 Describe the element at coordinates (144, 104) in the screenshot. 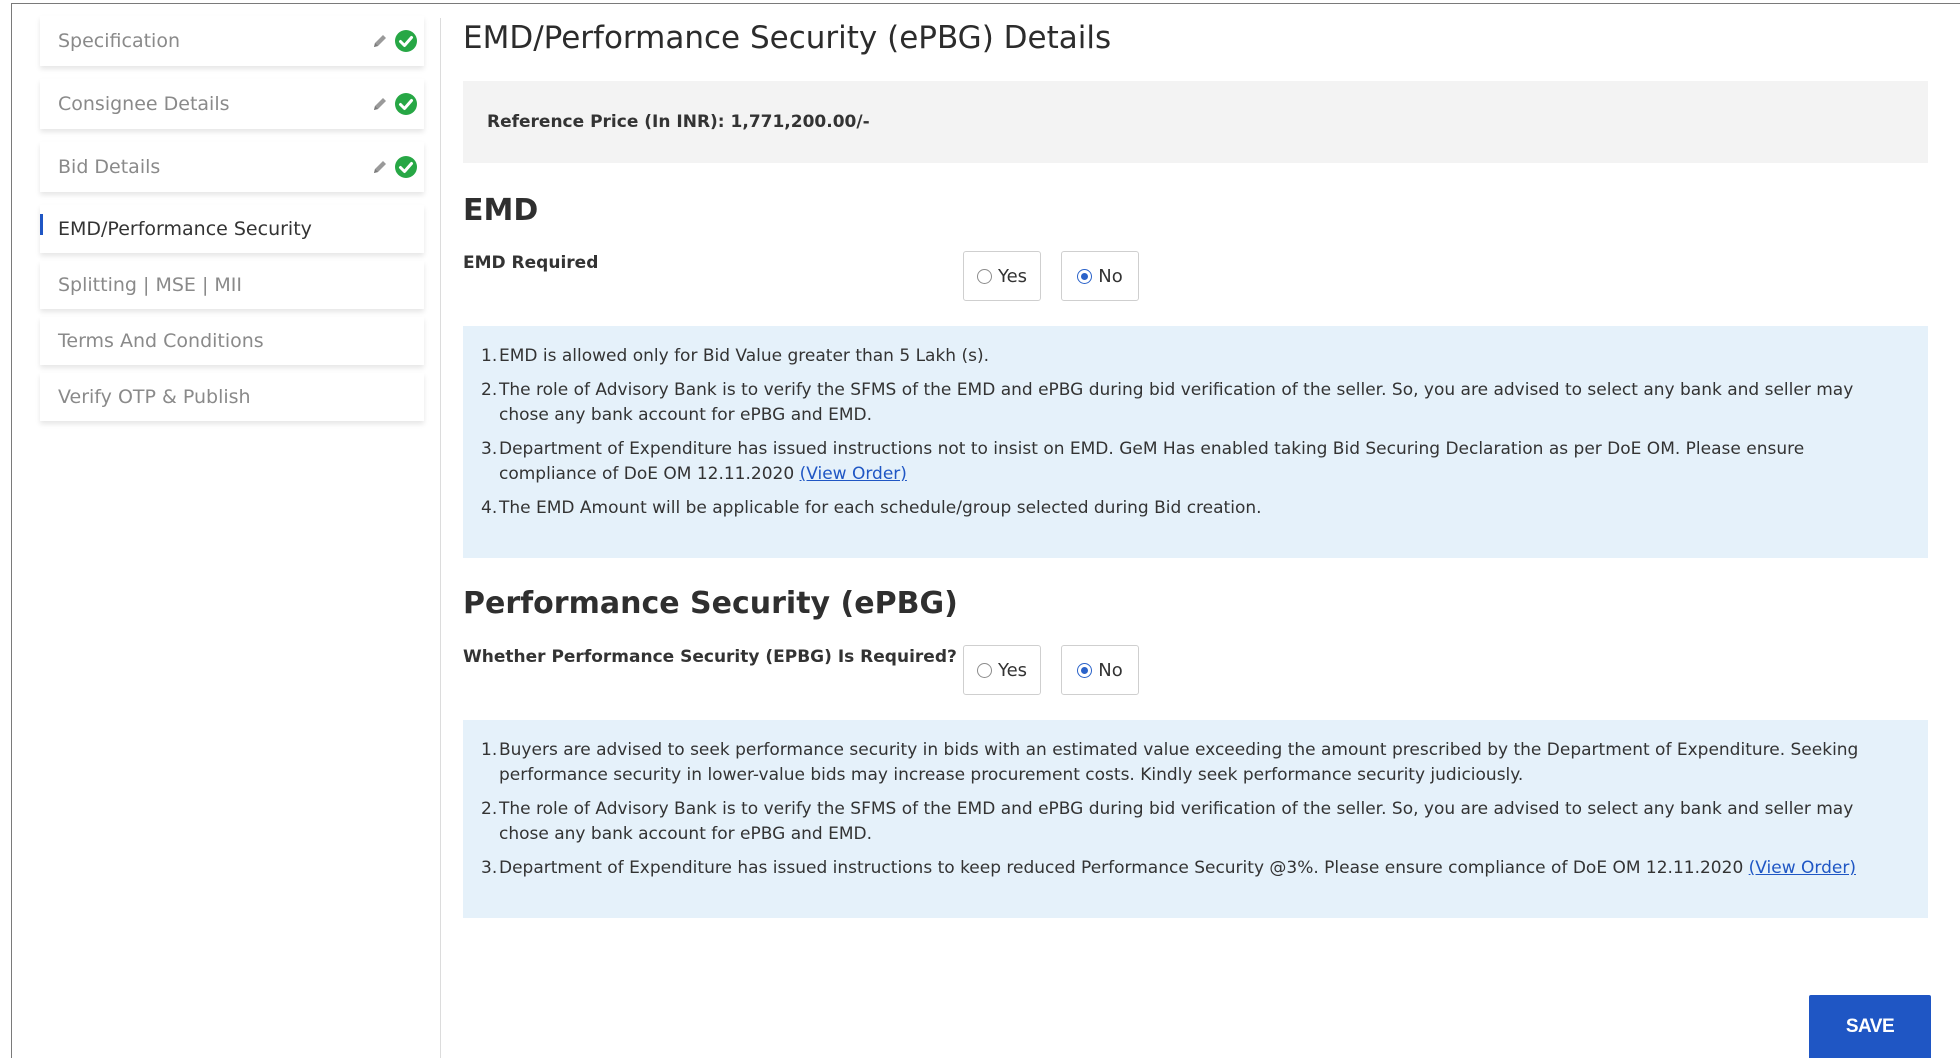

I see `sidebar-step-label: Consignee Details` at that location.